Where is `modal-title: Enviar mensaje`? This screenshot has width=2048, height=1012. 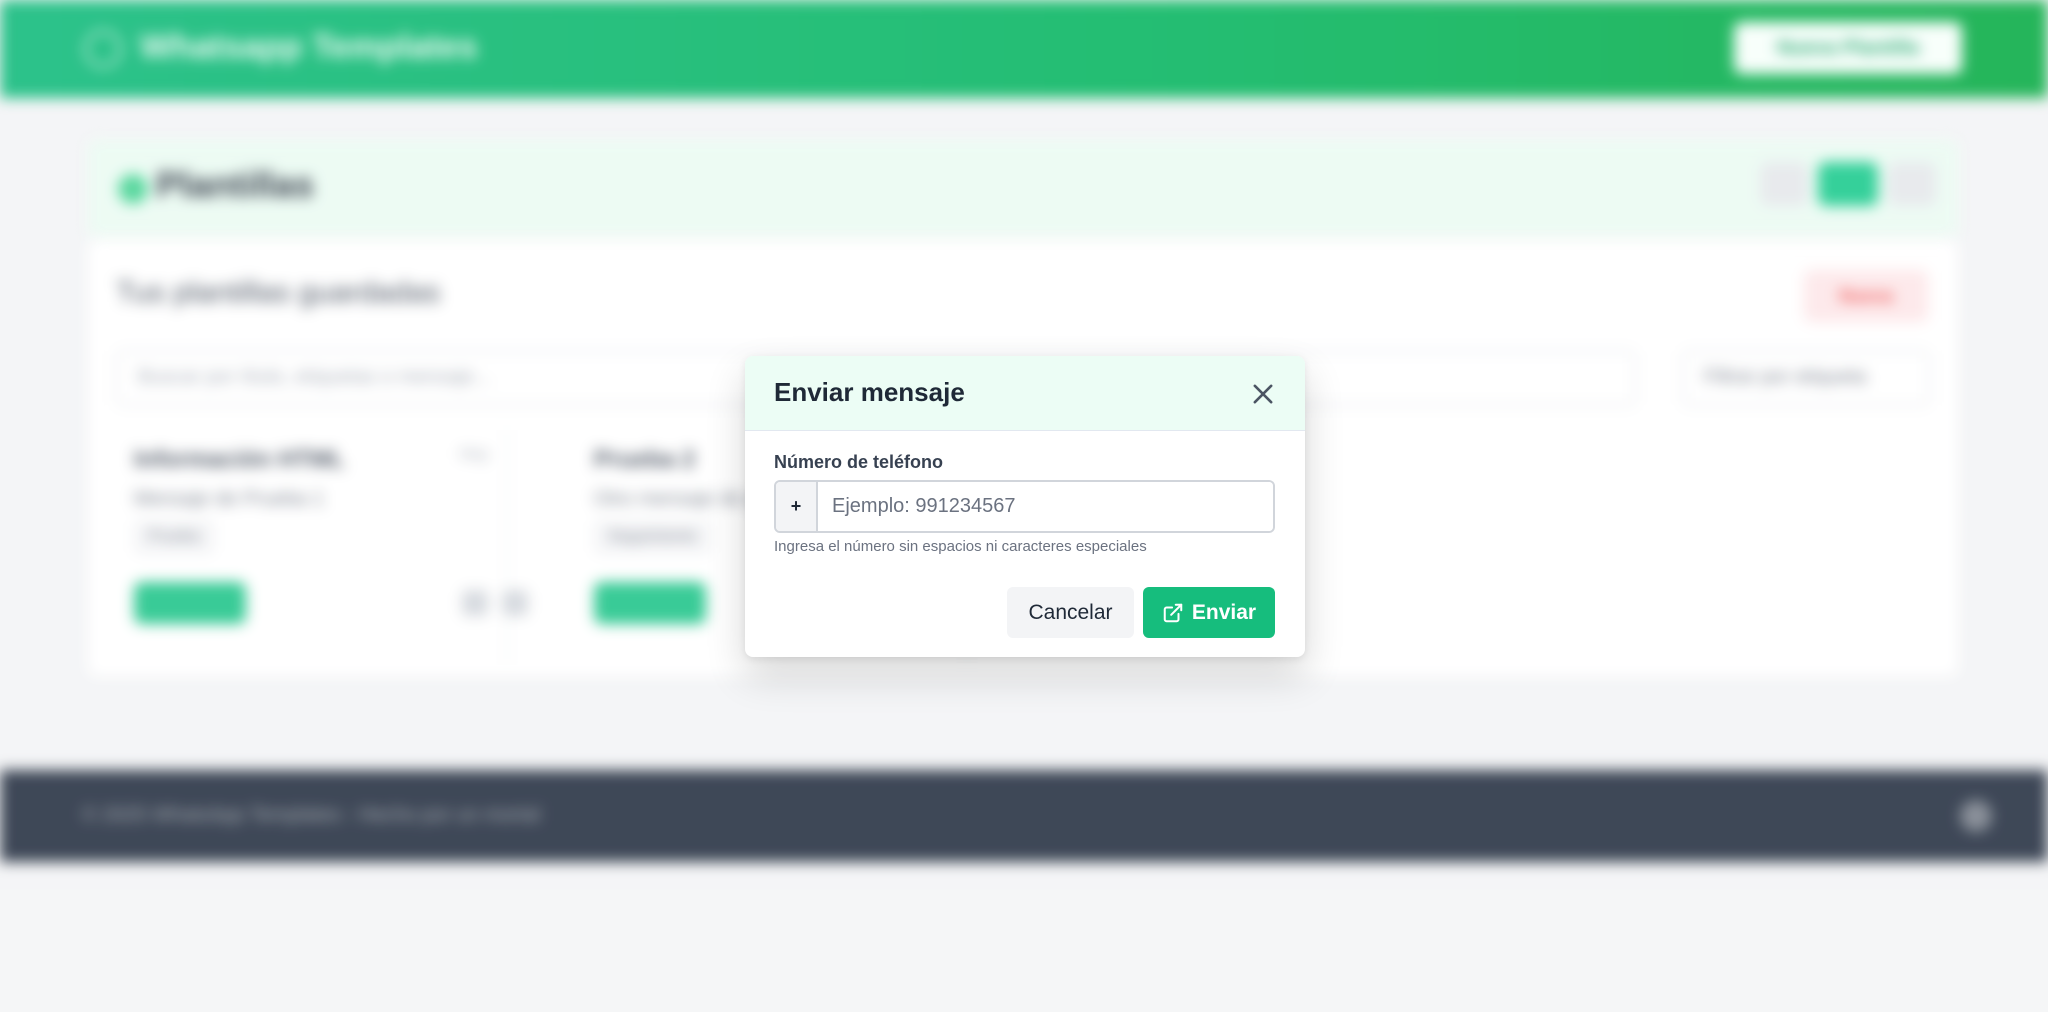
modal-title: Enviar mensaje is located at coordinates (869, 392).